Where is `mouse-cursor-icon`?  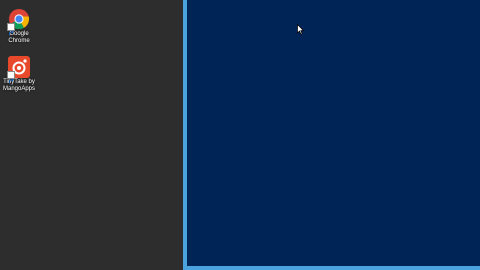 mouse-cursor-icon is located at coordinates (301, 31).